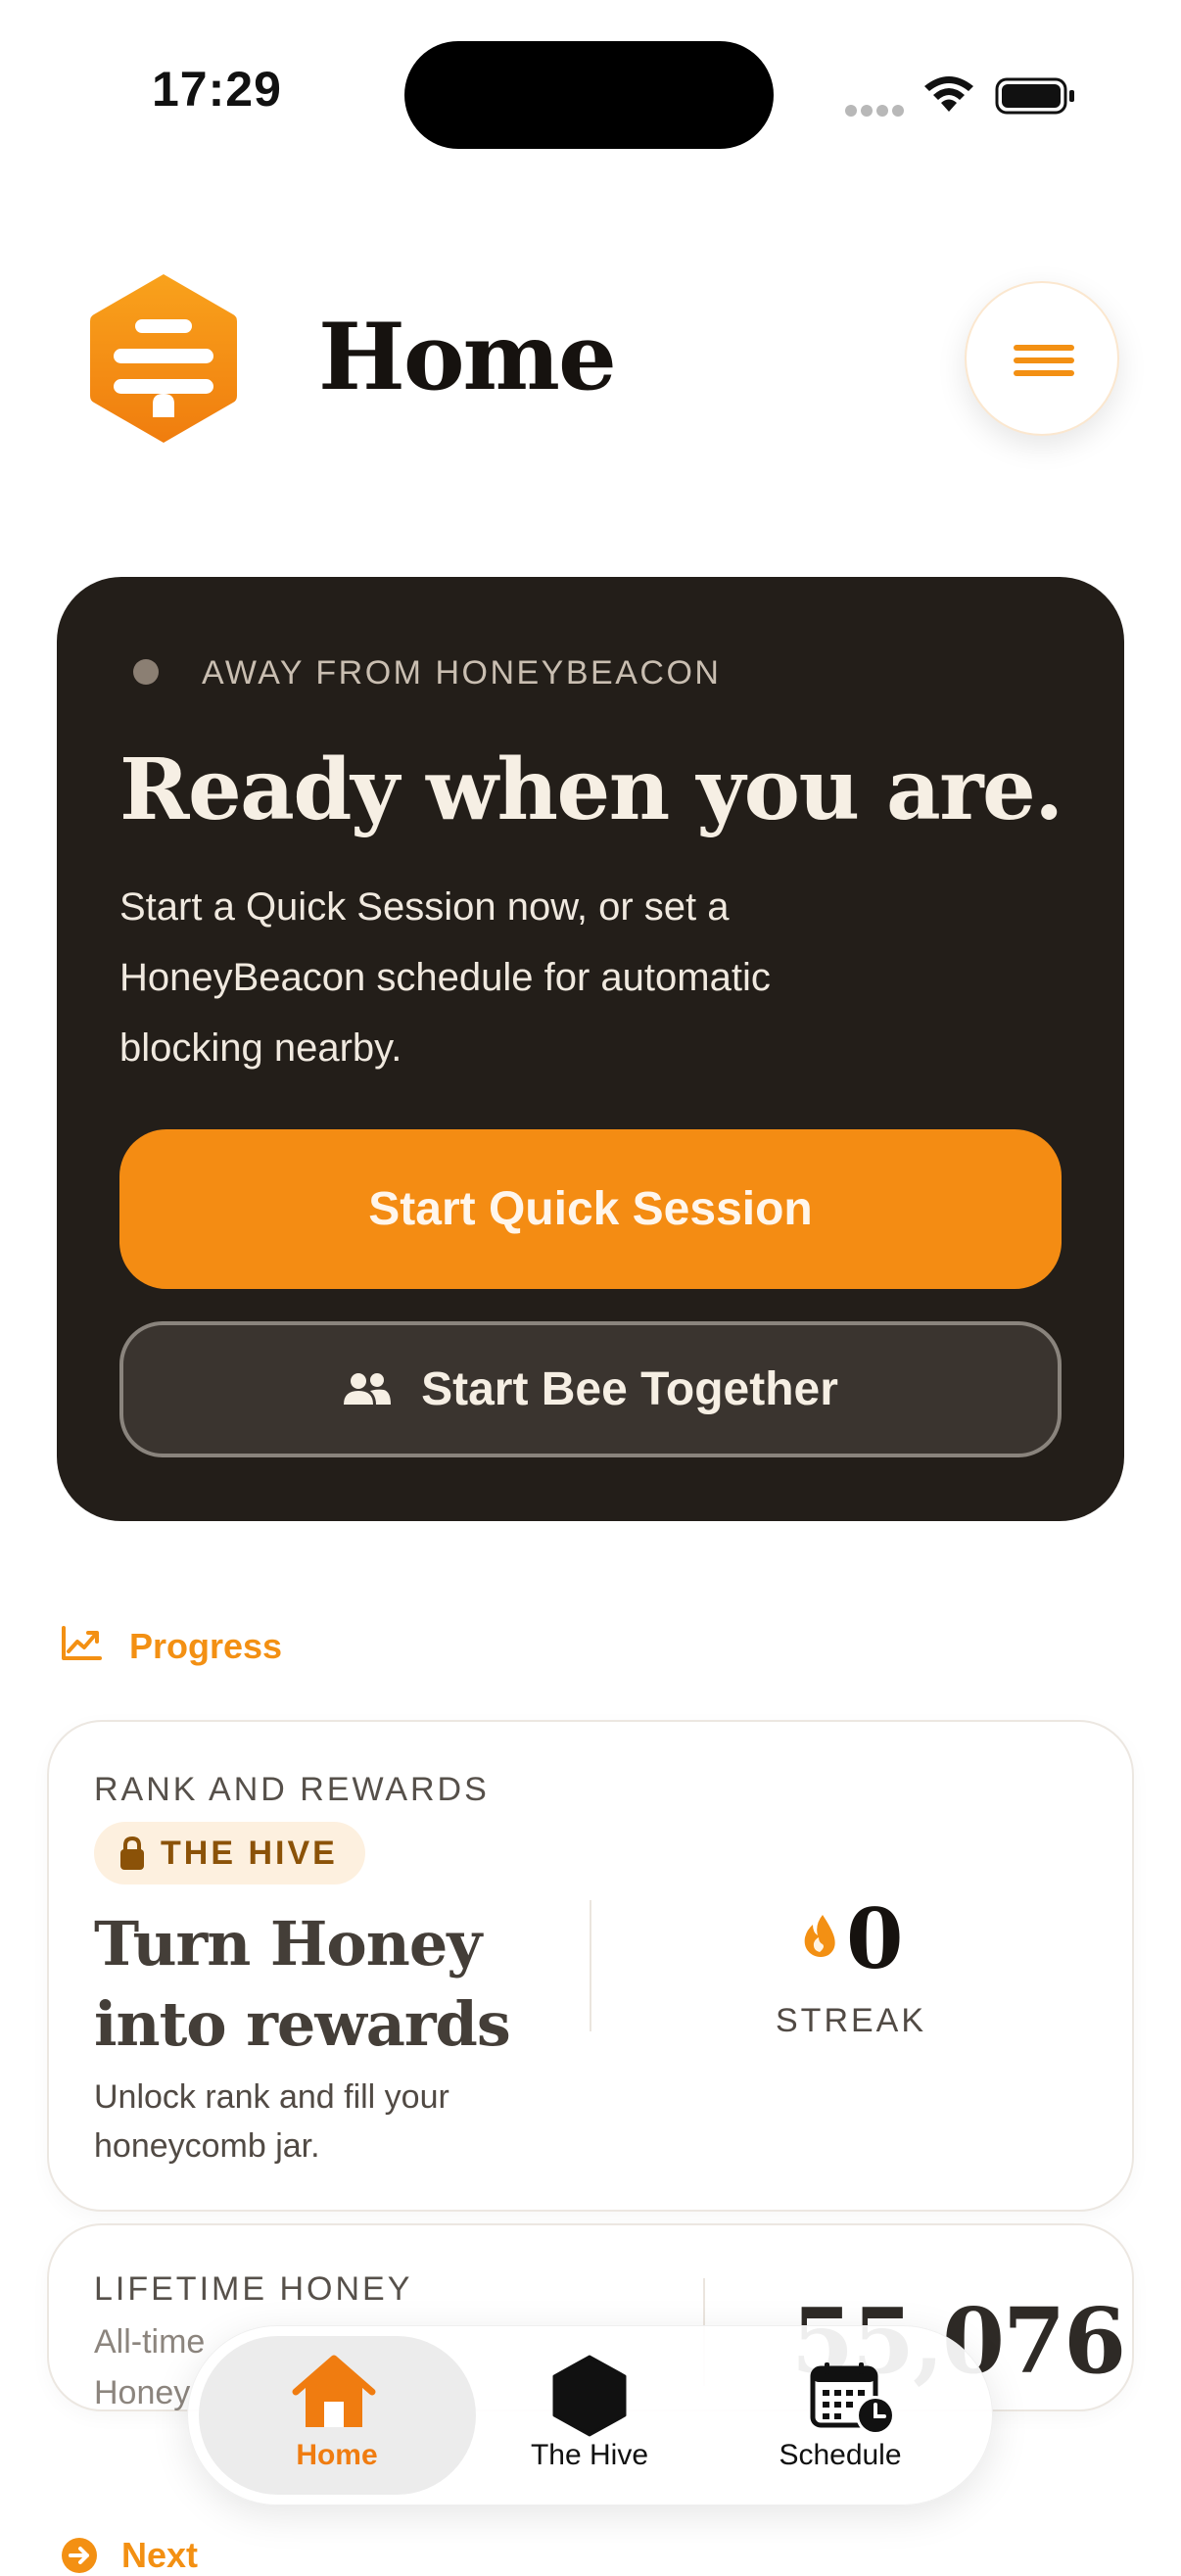 The height and width of the screenshot is (2576, 1181). I want to click on next-section-label: Next, so click(160, 2555).